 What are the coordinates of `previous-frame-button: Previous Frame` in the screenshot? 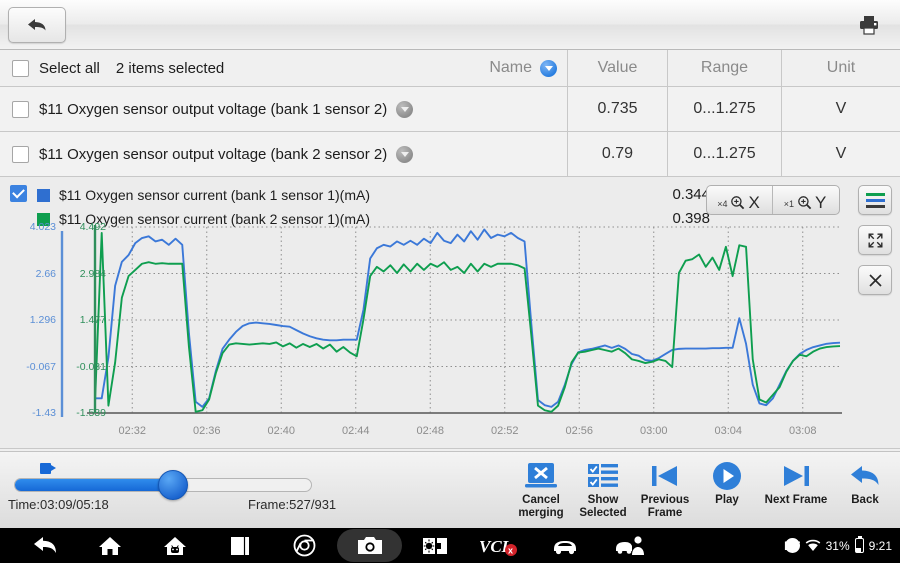 It's located at (665, 488).